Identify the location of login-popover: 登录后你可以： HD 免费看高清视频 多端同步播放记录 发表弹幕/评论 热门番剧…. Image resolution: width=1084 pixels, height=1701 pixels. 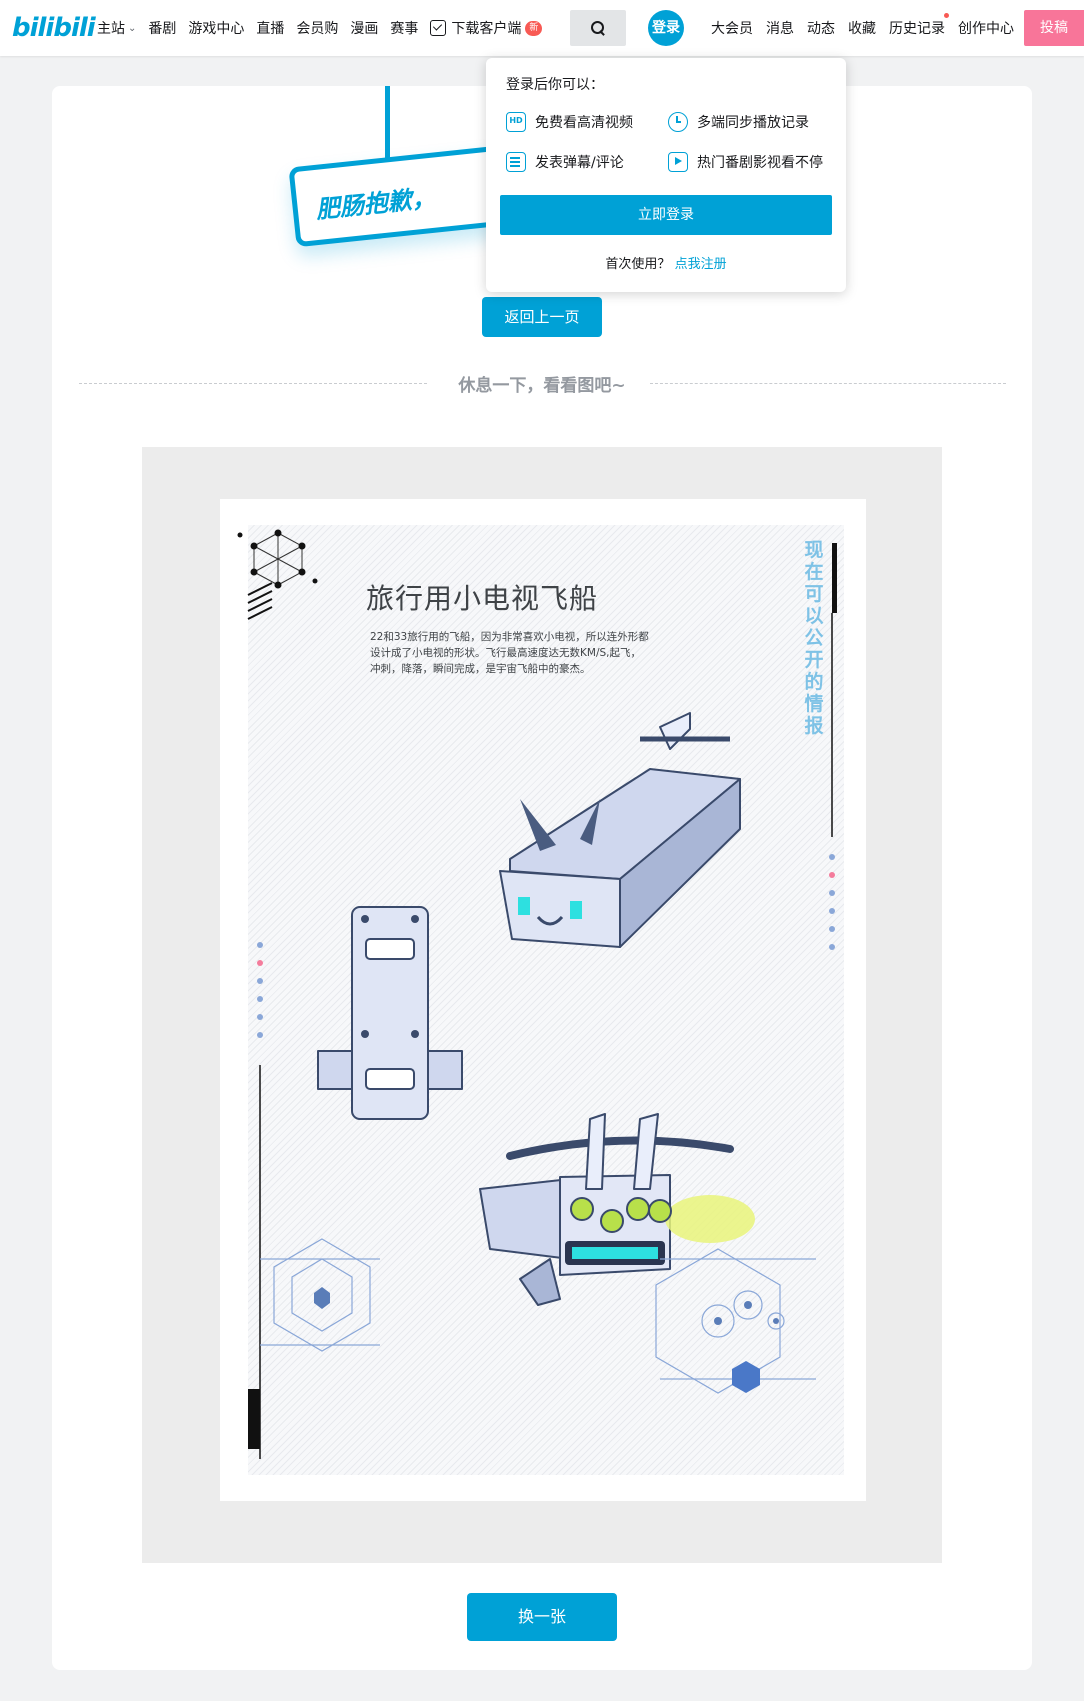
(666, 175).